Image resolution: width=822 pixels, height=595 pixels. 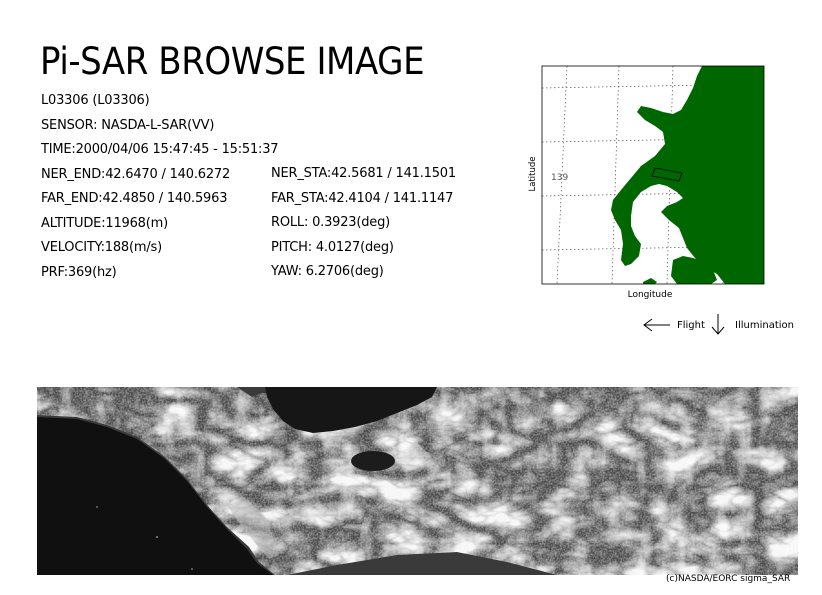 I want to click on sensor-info: SENSOR: NASDA-L-SAR(VV), so click(x=128, y=125).